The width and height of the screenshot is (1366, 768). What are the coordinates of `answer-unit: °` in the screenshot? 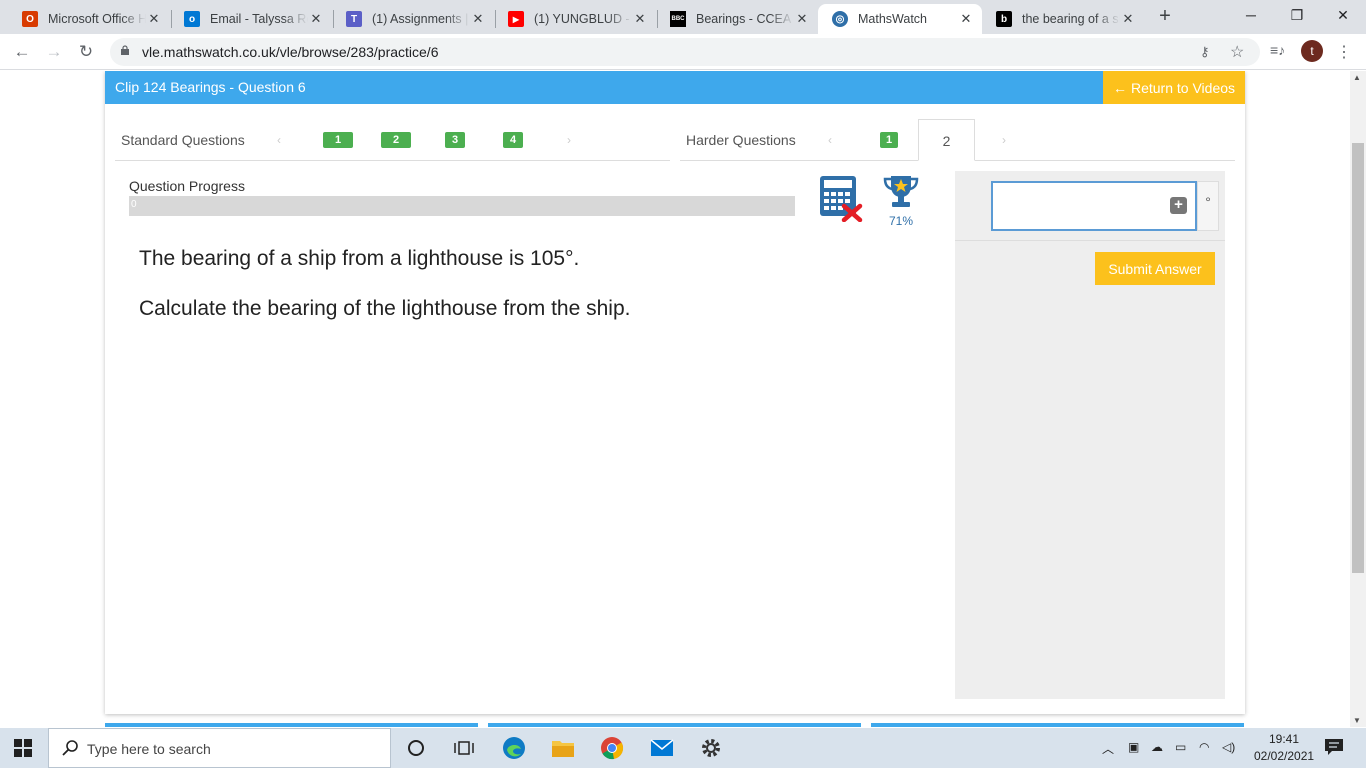 It's located at (1208, 206).